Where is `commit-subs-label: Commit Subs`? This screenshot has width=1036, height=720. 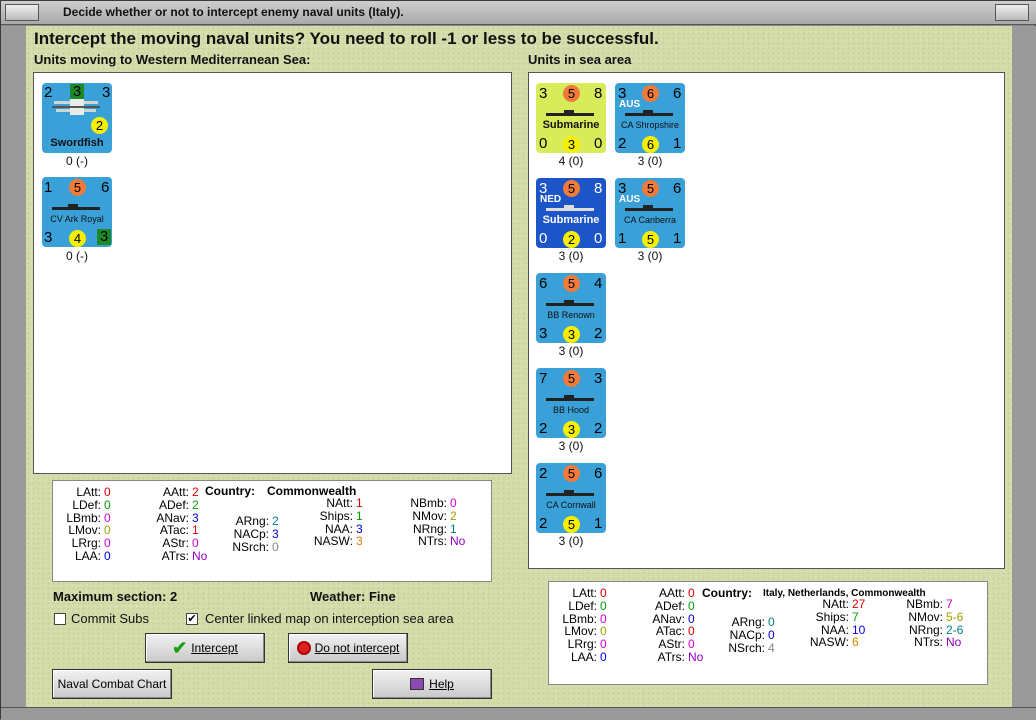 commit-subs-label: Commit Subs is located at coordinates (110, 618).